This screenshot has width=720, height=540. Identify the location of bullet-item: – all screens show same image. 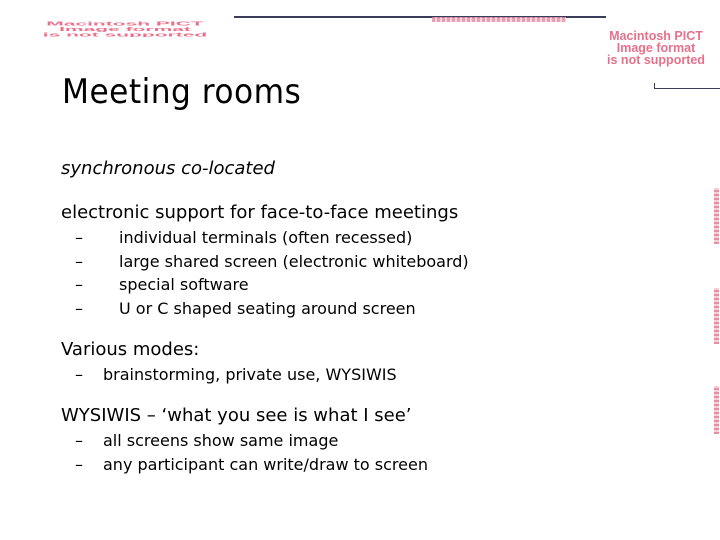
(206, 441).